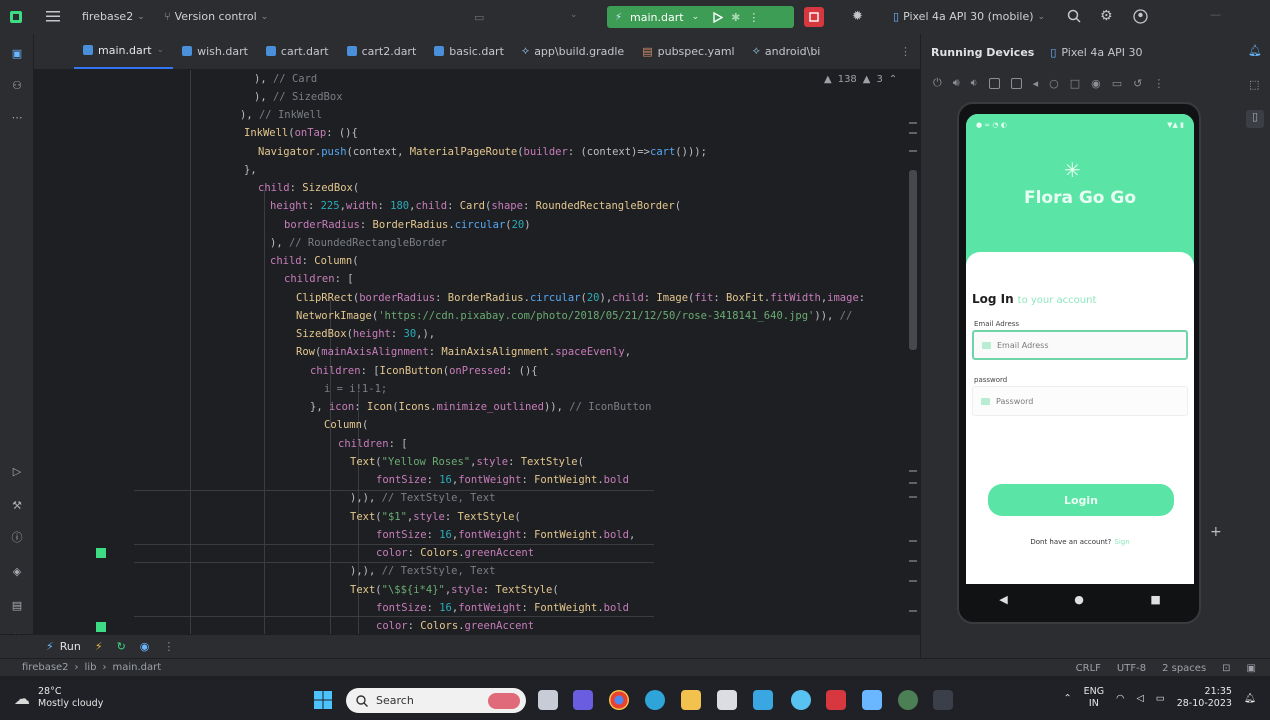 This screenshot has width=1270, height=720. I want to click on windows-start-icon, so click(323, 700).